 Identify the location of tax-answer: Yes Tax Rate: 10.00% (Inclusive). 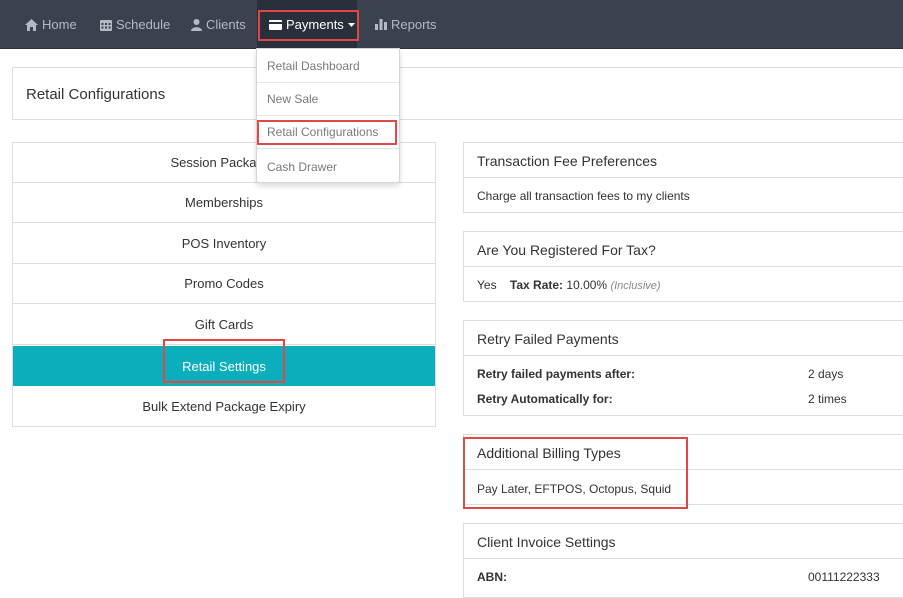
(569, 285).